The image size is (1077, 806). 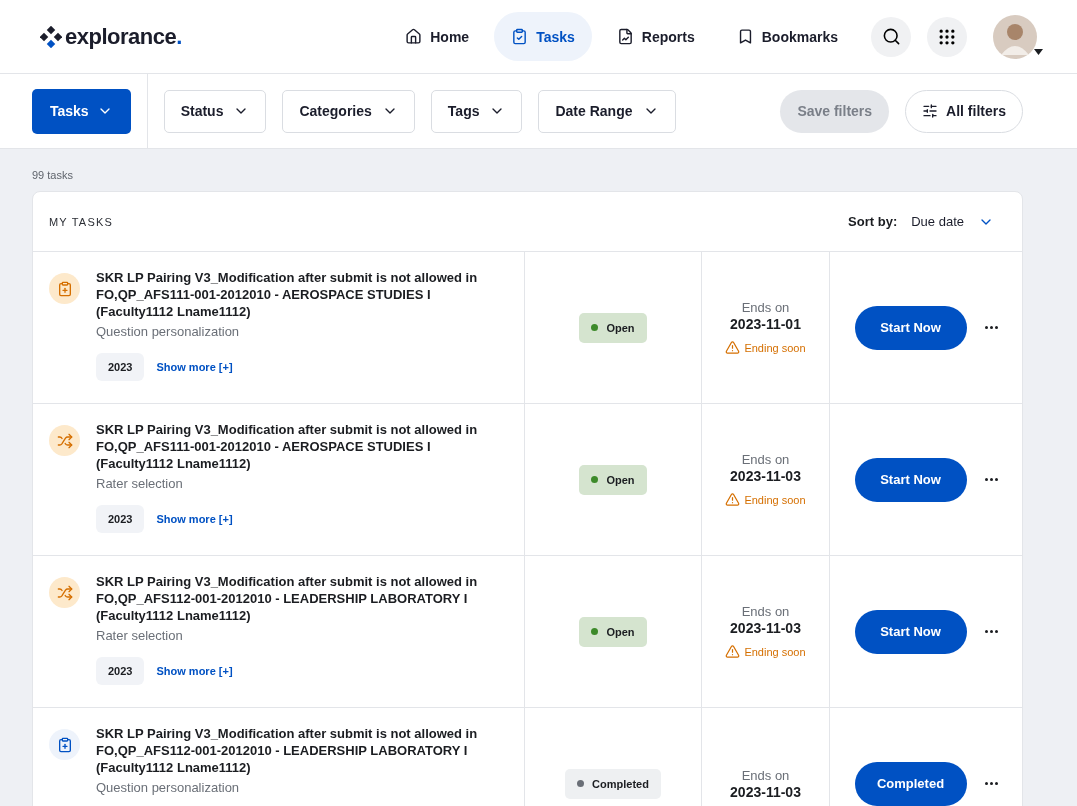 I want to click on nav-tab: Tasks, so click(x=543, y=36).